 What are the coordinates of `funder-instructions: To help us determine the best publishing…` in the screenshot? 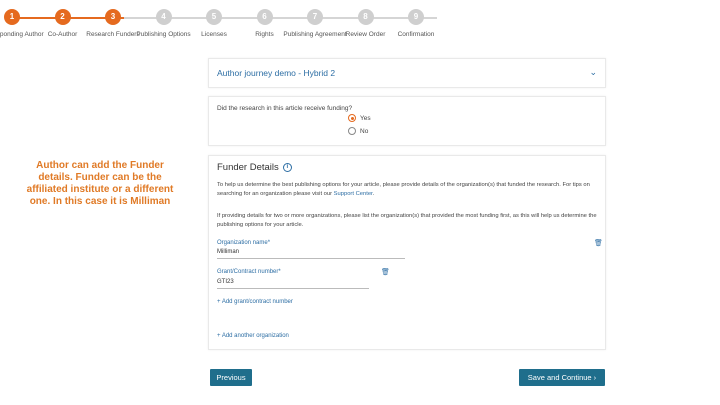 It's located at (409, 189).